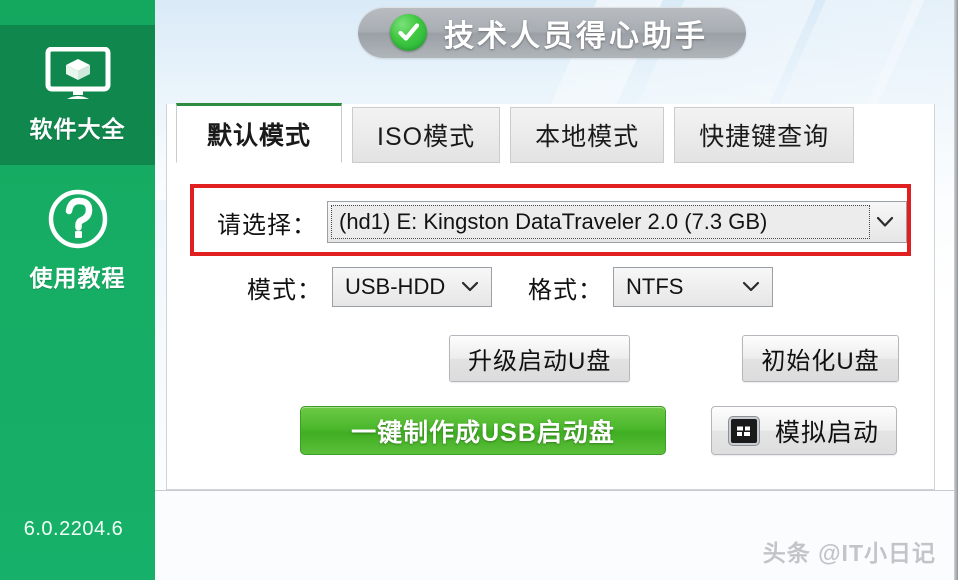 The height and width of the screenshot is (580, 958). I want to click on tab-iso-mode: ISO模式, so click(426, 135).